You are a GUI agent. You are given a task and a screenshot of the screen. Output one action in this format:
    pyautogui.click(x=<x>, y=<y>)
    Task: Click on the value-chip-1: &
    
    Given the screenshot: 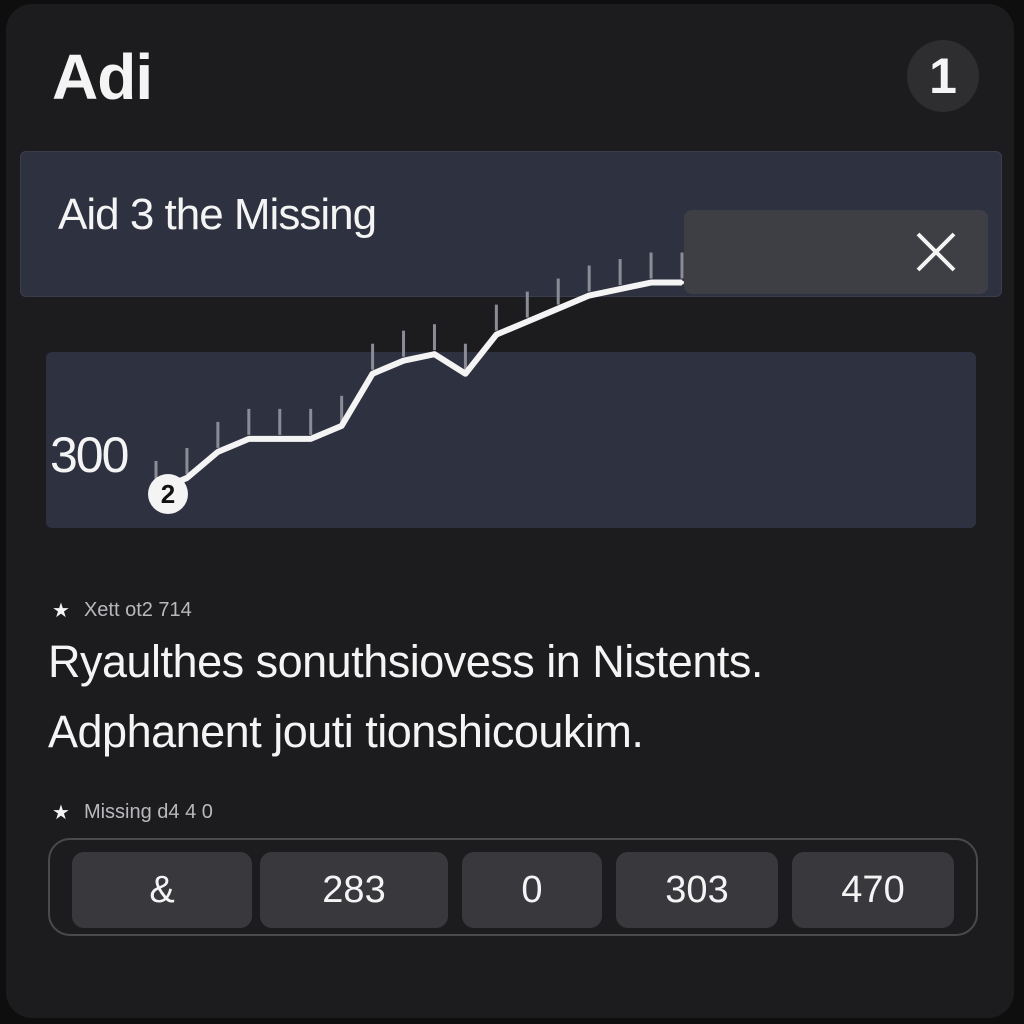 What is the action you would take?
    pyautogui.click(x=162, y=890)
    